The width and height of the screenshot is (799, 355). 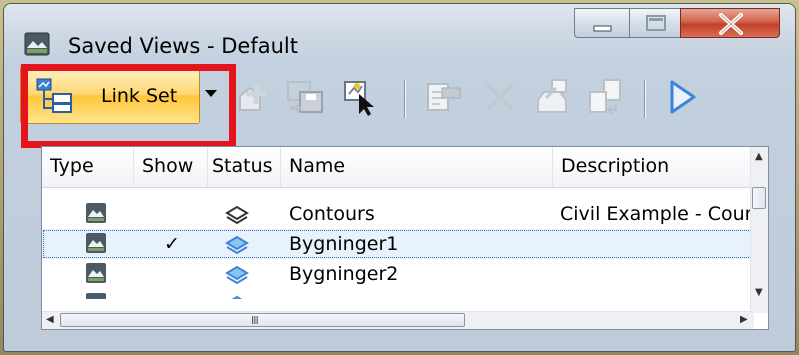 What do you see at coordinates (255, 97) in the screenshot?
I see `insert-view-icon` at bounding box center [255, 97].